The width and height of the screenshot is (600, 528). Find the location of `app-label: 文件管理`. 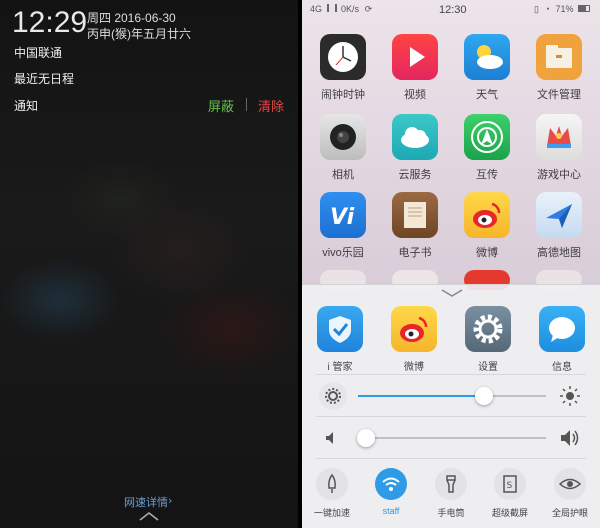

app-label: 文件管理 is located at coordinates (559, 95).